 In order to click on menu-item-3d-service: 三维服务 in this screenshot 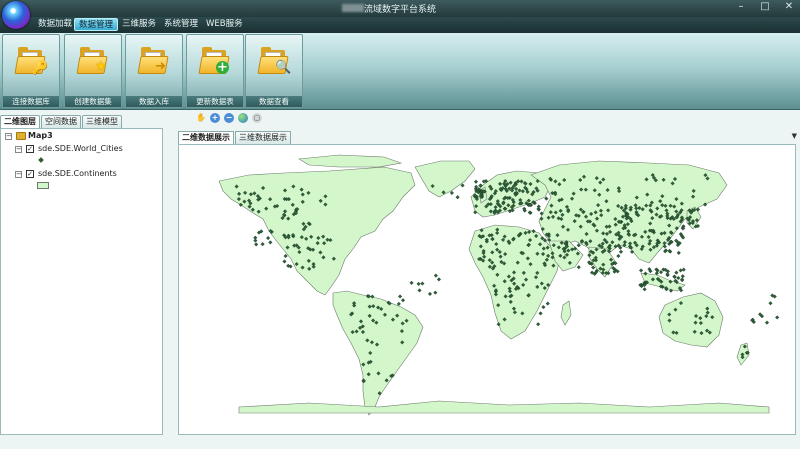, I will do `click(139, 24)`.